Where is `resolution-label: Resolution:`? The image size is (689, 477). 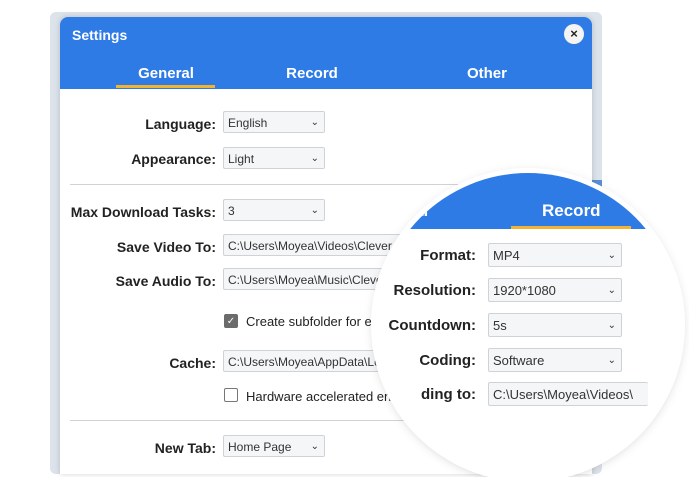
resolution-label: Resolution: is located at coordinates (435, 290).